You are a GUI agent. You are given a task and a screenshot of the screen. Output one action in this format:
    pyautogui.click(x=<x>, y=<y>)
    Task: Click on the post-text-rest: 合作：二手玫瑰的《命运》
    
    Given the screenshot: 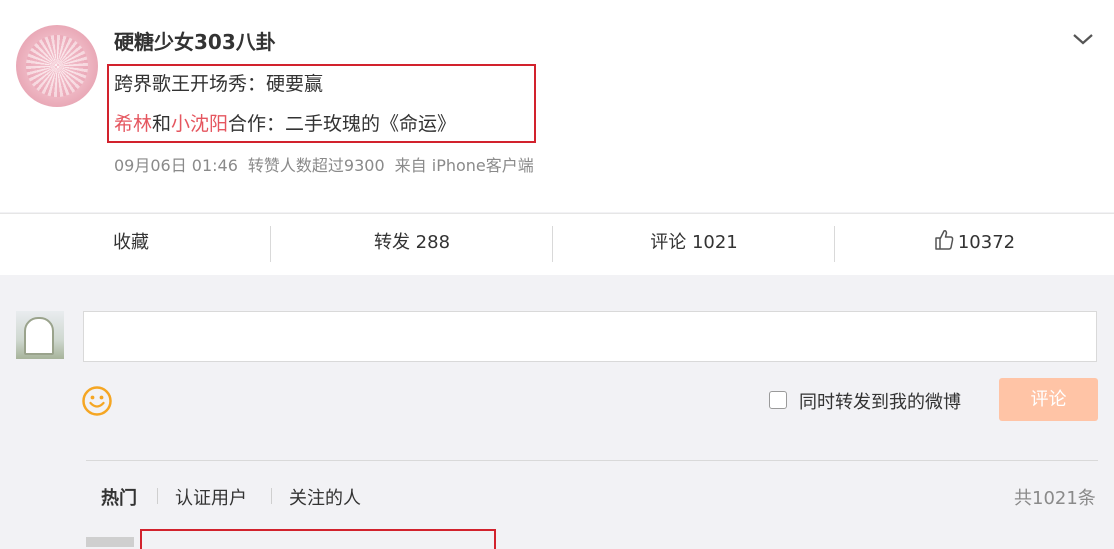 What is the action you would take?
    pyautogui.click(x=342, y=124)
    